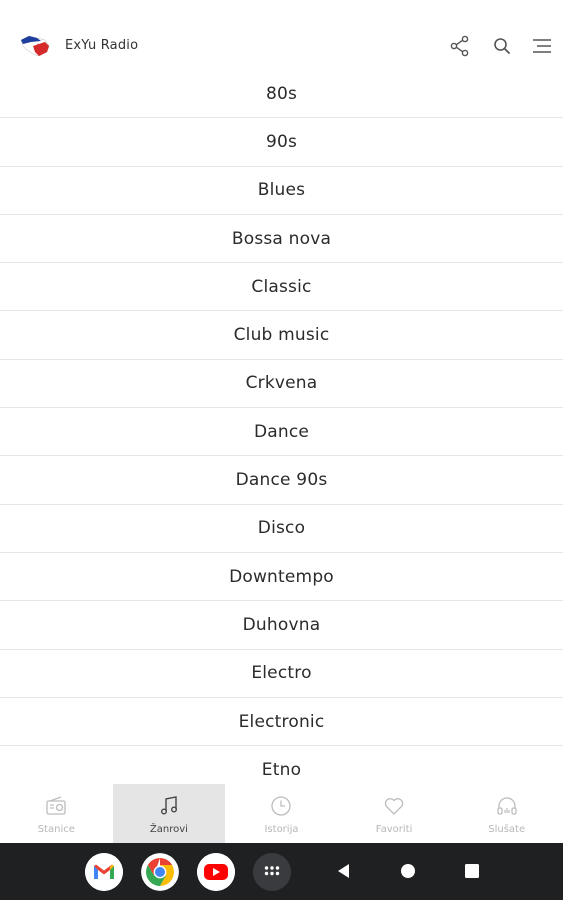 This screenshot has height=900, width=563. I want to click on back-icon, so click(344, 871).